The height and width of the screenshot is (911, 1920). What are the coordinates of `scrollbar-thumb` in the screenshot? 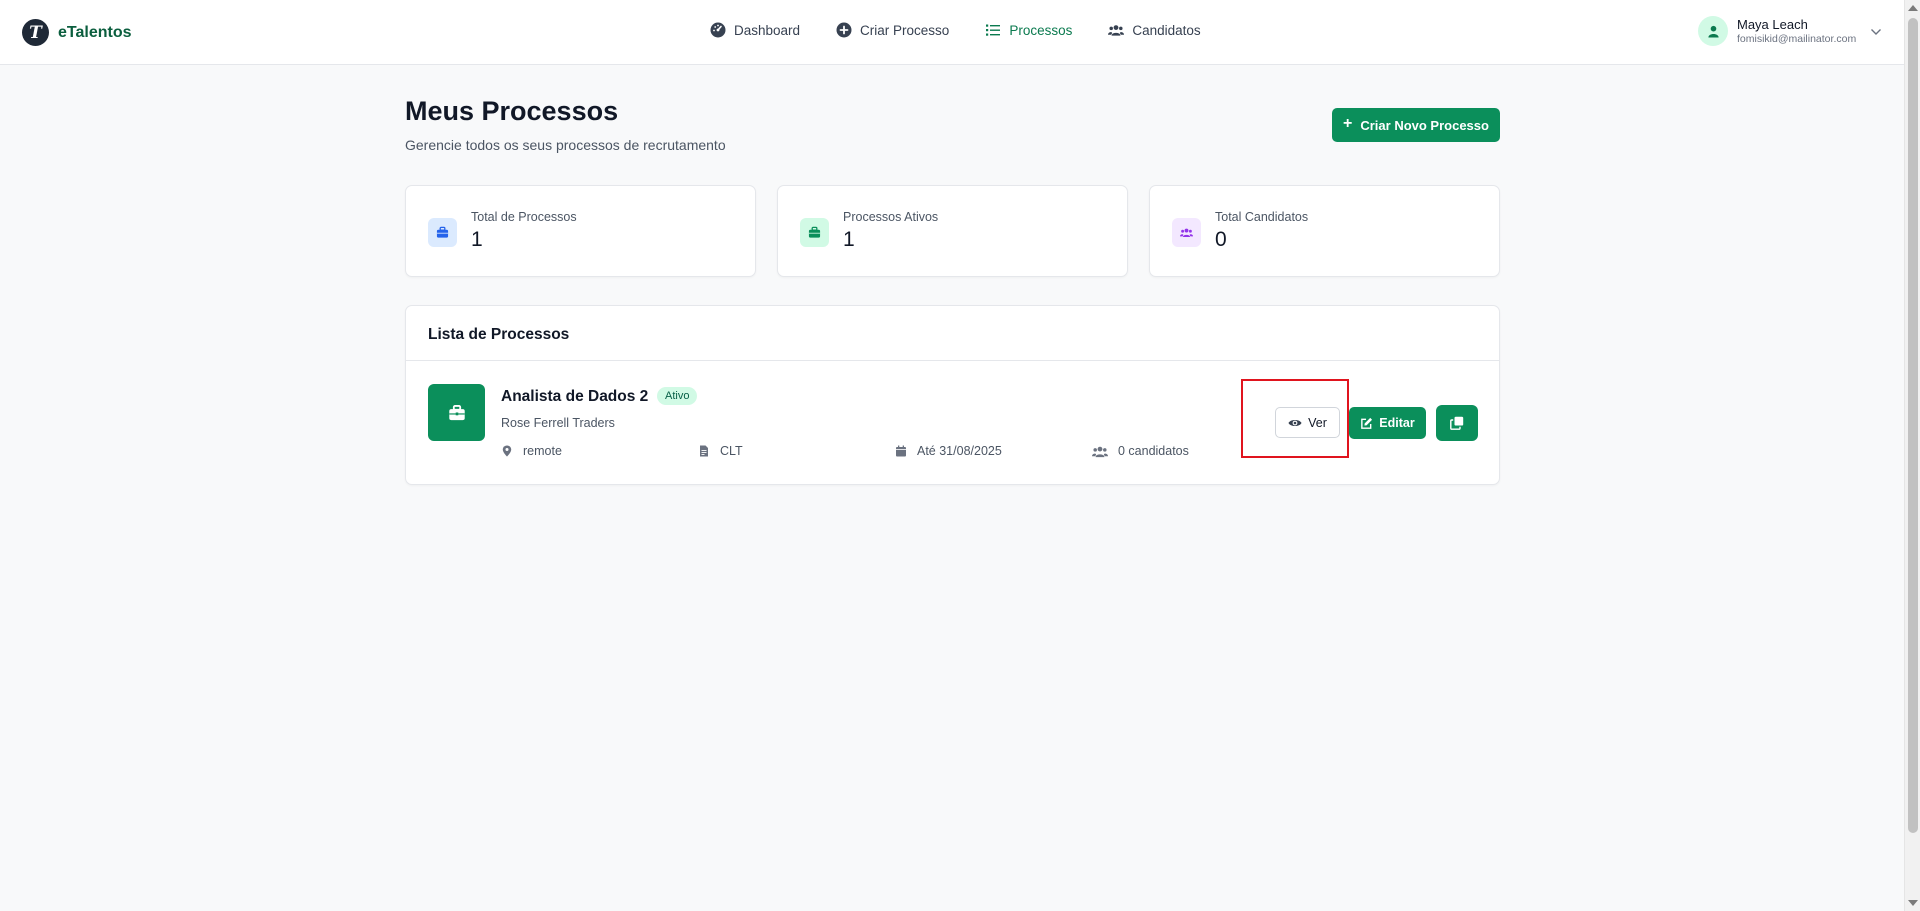 It's located at (1913, 425).